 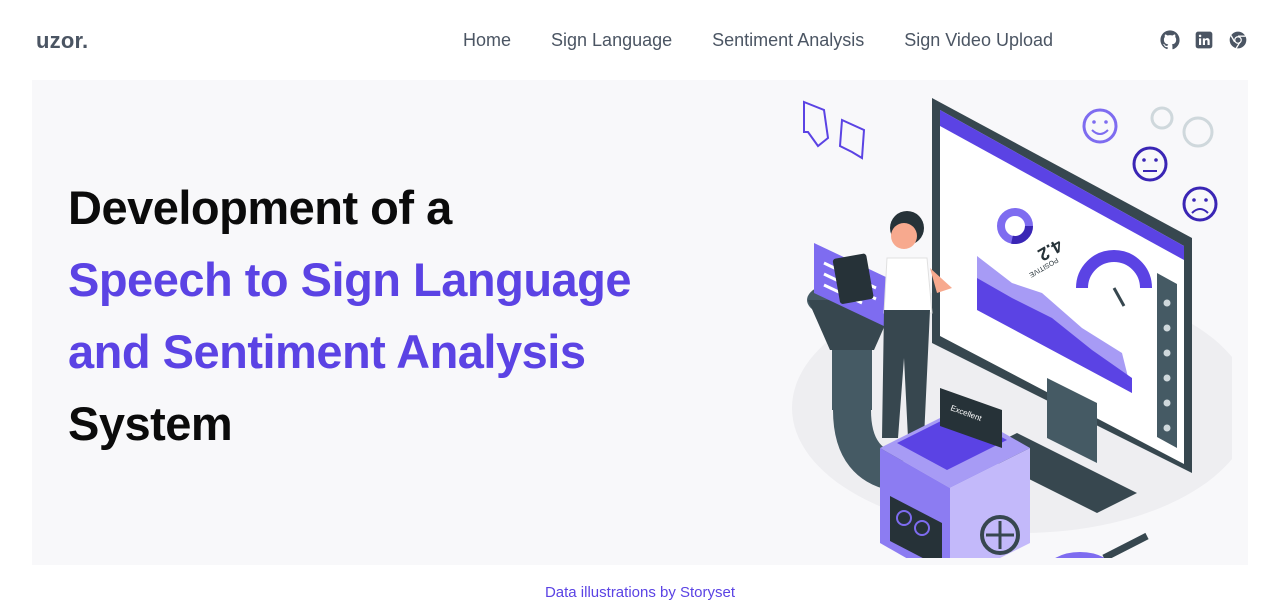 What do you see at coordinates (150, 423) in the screenshot?
I see `headline-line-4: System` at bounding box center [150, 423].